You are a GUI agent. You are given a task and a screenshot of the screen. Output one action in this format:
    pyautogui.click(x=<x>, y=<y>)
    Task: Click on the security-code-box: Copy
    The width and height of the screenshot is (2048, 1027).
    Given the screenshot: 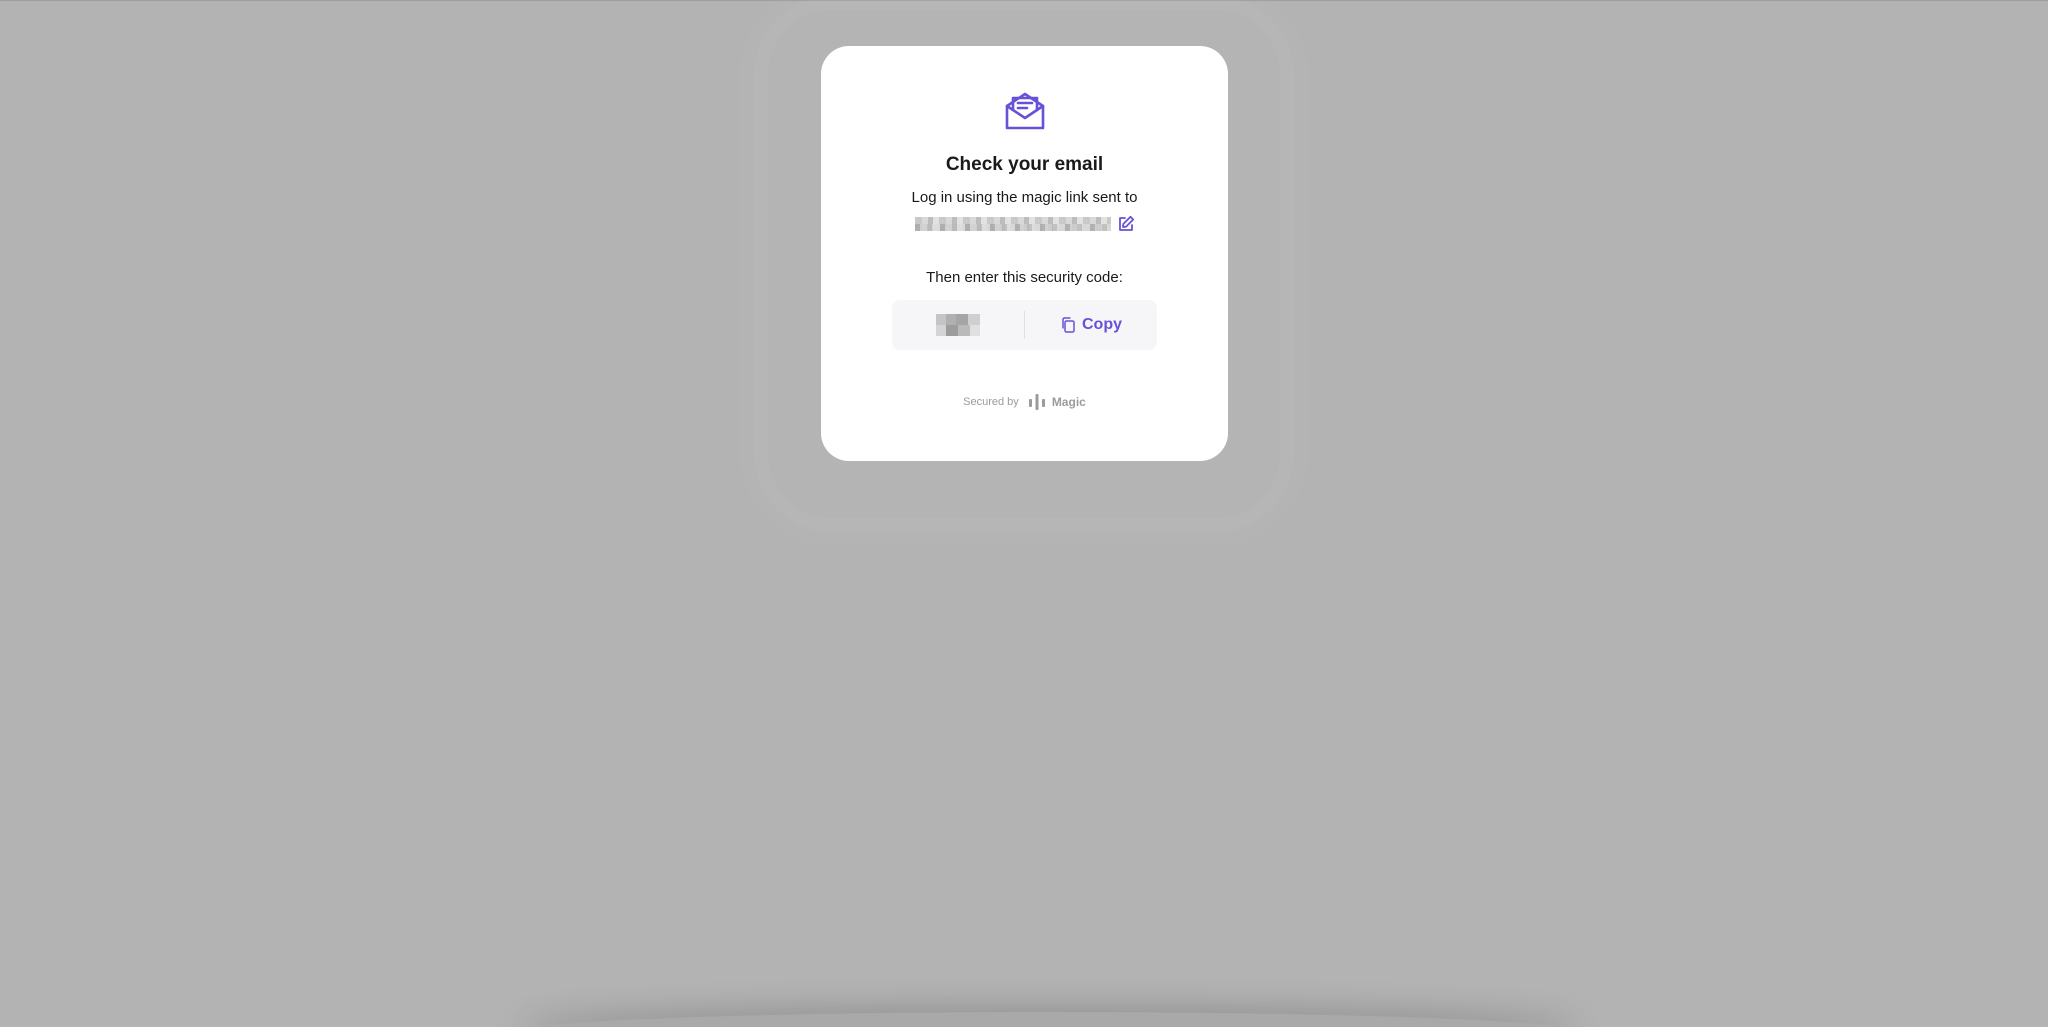 What is the action you would take?
    pyautogui.click(x=1024, y=325)
    